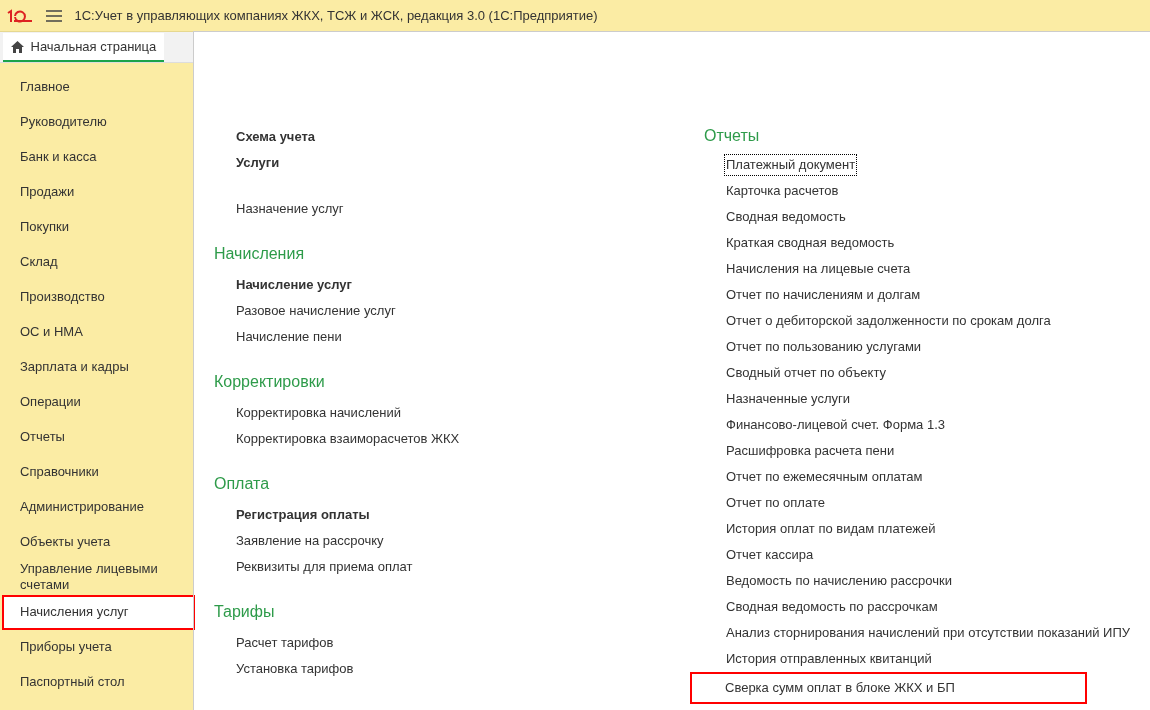 The width and height of the screenshot is (1150, 710). Describe the element at coordinates (285, 643) in the screenshot. I see `command-link: Расчет тарифов` at that location.